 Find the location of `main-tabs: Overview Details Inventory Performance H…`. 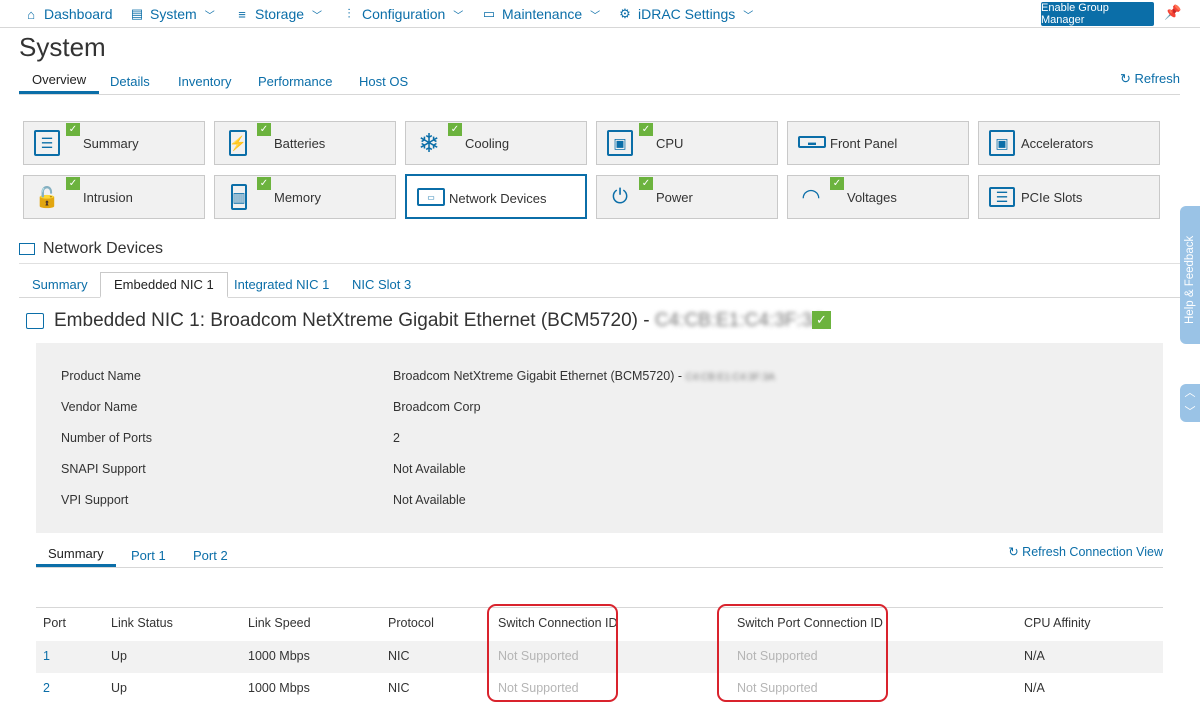

main-tabs: Overview Details Inventory Performance H… is located at coordinates (599, 81).